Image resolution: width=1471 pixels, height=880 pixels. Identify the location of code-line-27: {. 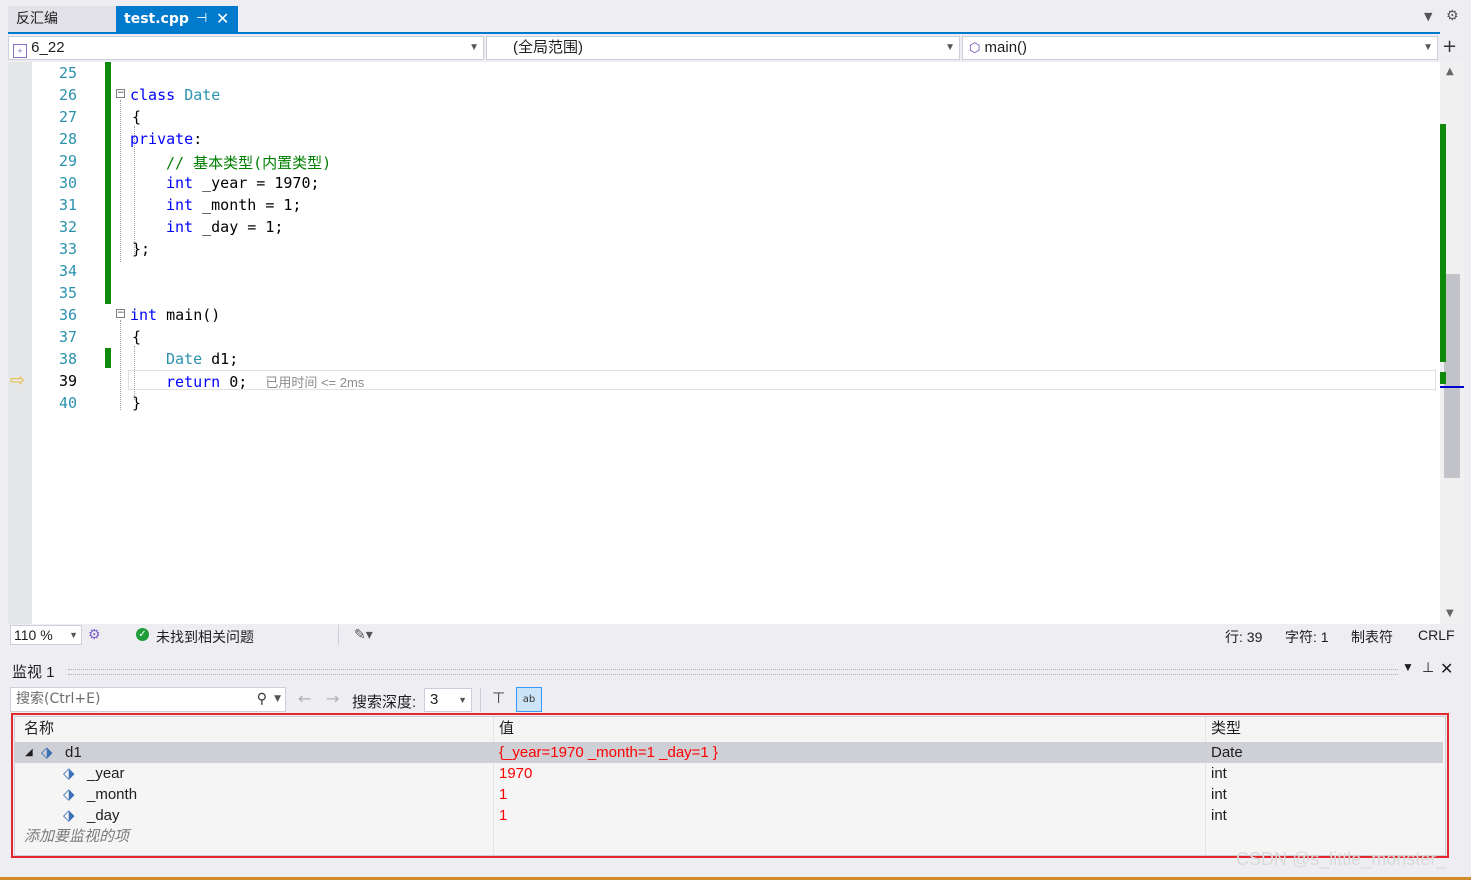
(137, 117).